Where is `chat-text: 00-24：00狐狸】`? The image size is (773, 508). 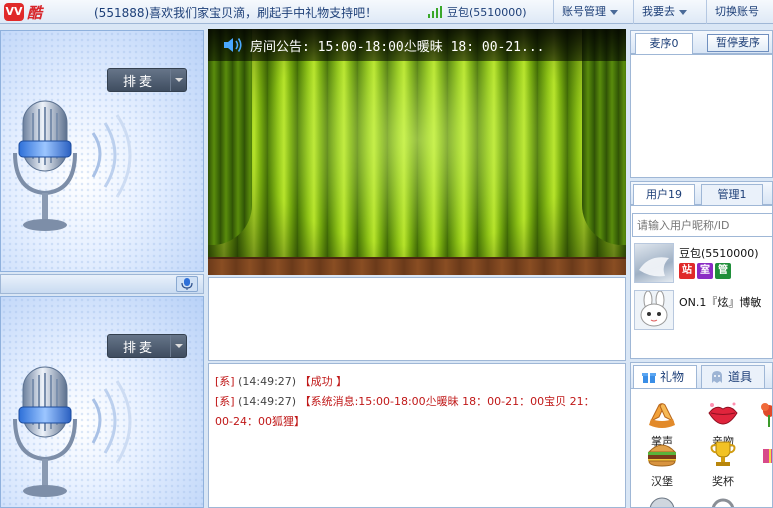 chat-text: 00-24：00狐狸】 is located at coordinates (260, 421).